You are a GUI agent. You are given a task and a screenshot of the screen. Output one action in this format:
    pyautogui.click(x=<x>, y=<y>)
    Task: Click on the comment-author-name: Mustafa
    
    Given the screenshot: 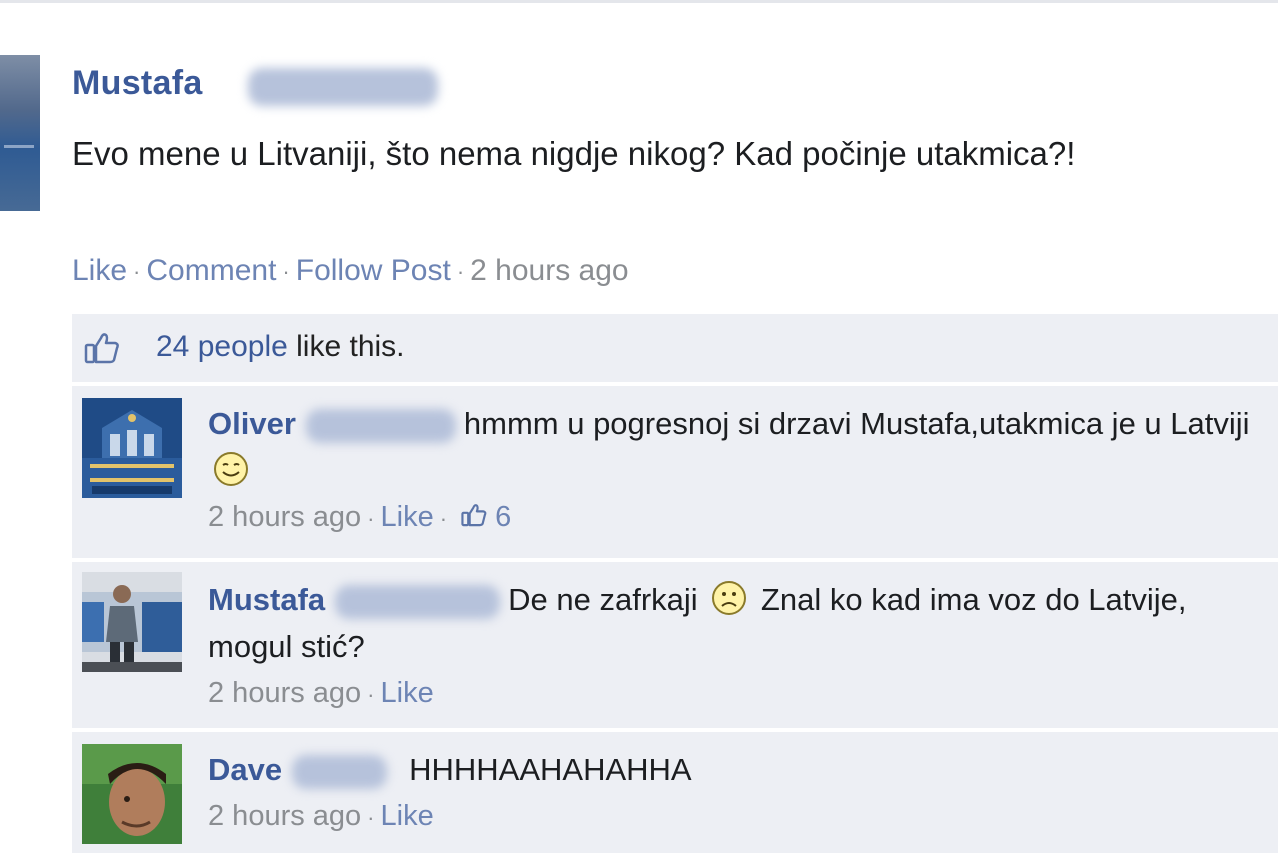 What is the action you would take?
    pyautogui.click(x=266, y=599)
    